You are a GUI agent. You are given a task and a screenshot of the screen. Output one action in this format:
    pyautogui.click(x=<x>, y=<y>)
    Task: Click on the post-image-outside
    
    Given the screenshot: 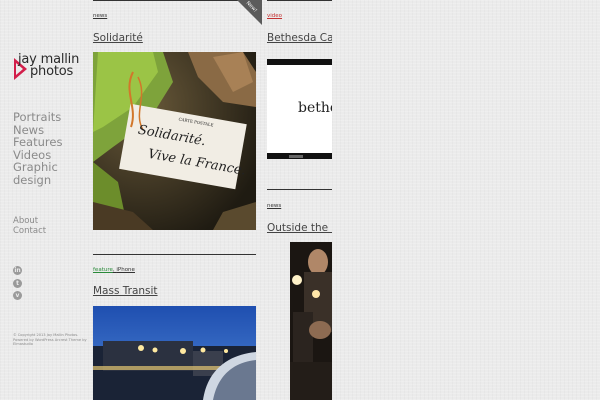 What is the action you would take?
    pyautogui.click(x=311, y=321)
    